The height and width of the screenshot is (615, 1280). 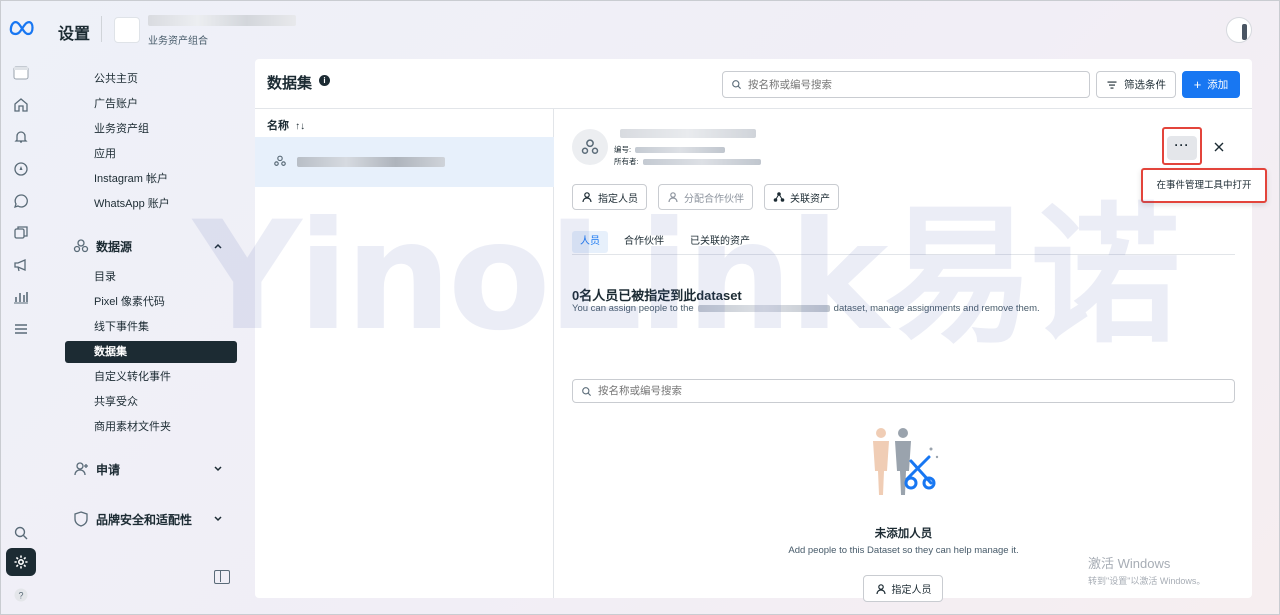 I want to click on list-item, so click(x=404, y=162).